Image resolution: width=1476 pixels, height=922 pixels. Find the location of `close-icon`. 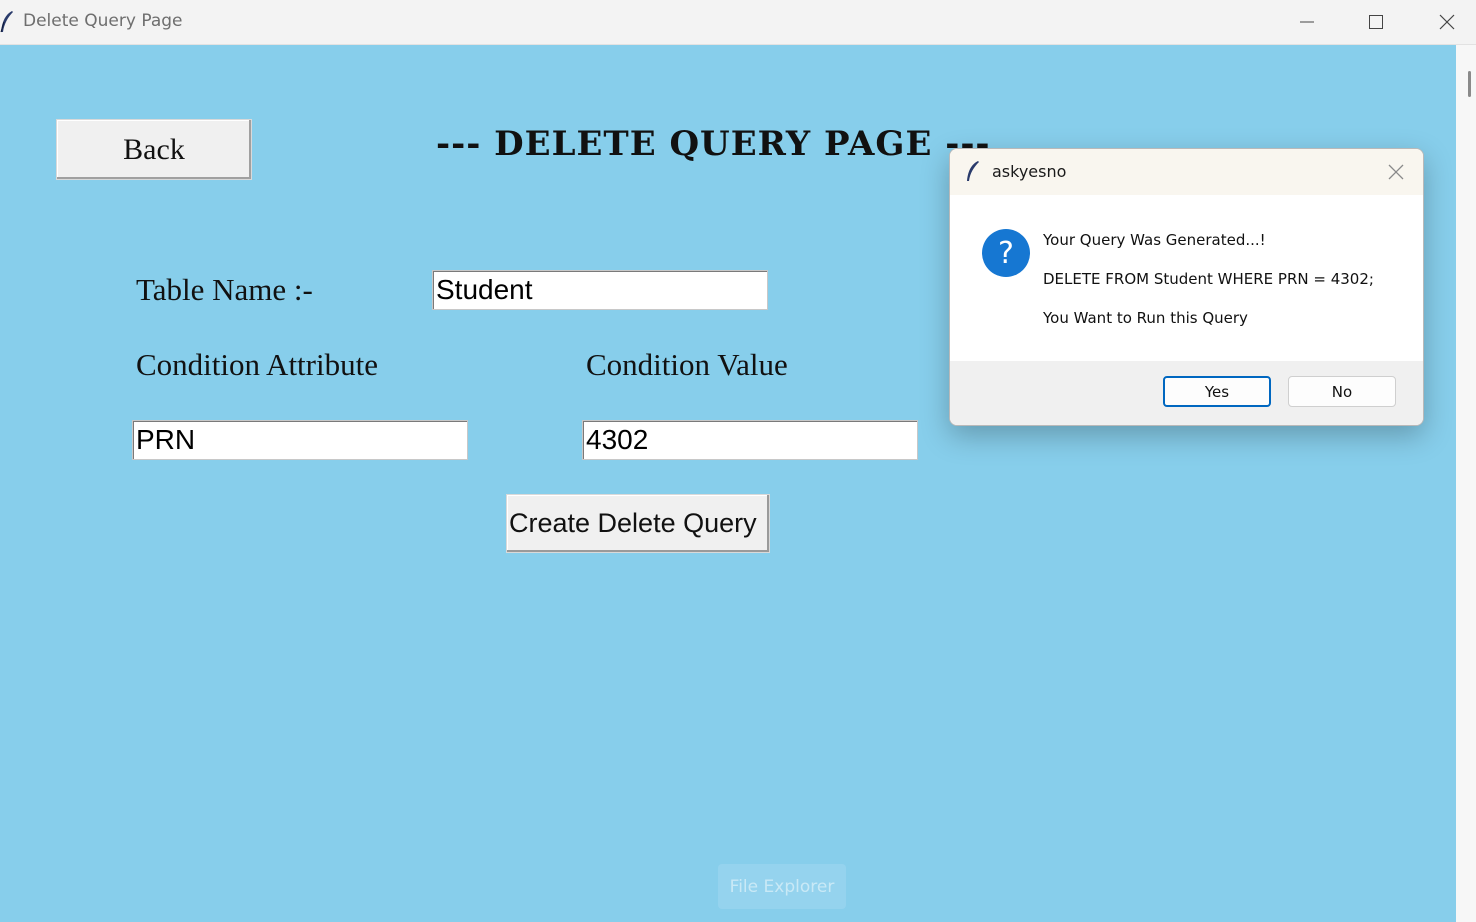

close-icon is located at coordinates (1447, 22).